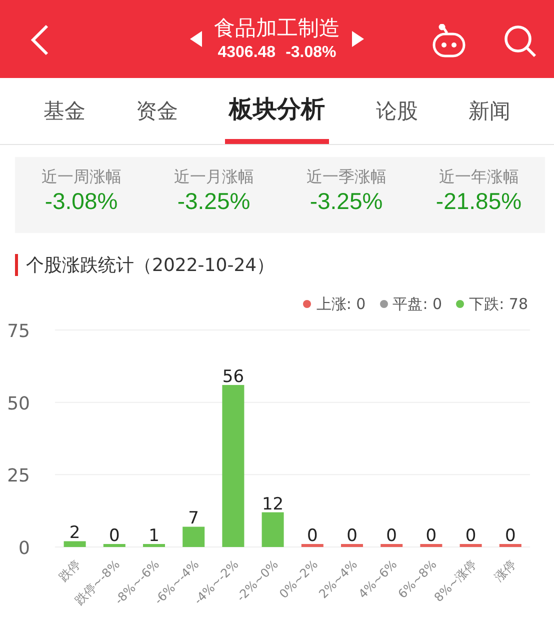 The height and width of the screenshot is (631, 554). I want to click on stat-label: 近一周涨幅, so click(81, 177).